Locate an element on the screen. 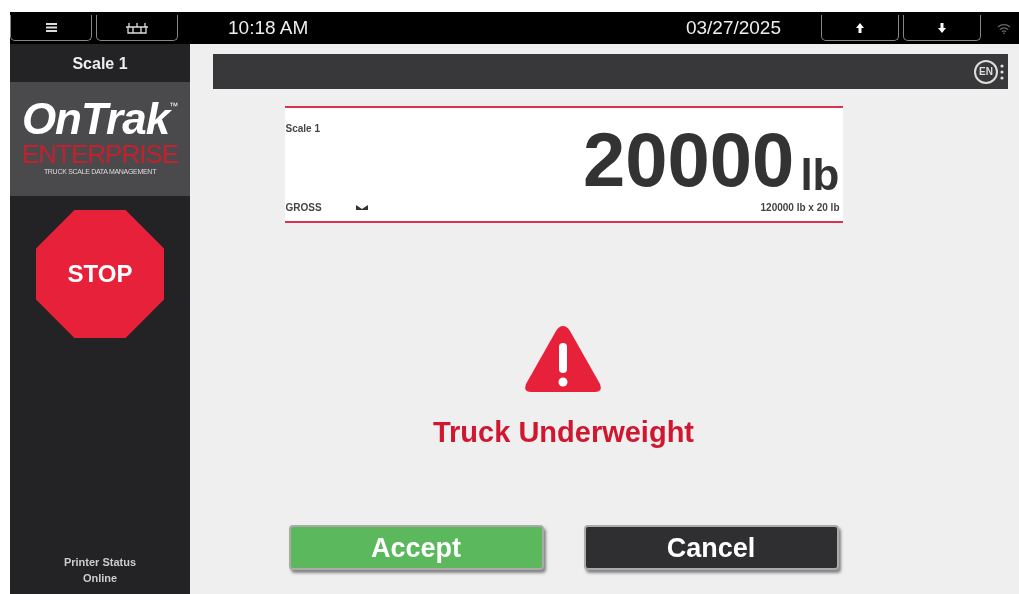 The height and width of the screenshot is (594, 1019). scroll-up-button is located at coordinates (860, 28).